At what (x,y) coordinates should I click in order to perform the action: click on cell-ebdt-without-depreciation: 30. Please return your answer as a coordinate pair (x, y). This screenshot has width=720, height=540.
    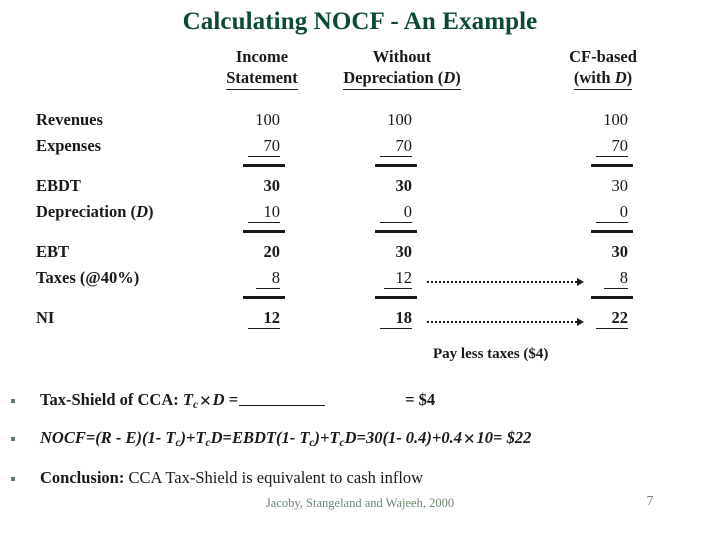
    Looking at the image, I should click on (404, 185).